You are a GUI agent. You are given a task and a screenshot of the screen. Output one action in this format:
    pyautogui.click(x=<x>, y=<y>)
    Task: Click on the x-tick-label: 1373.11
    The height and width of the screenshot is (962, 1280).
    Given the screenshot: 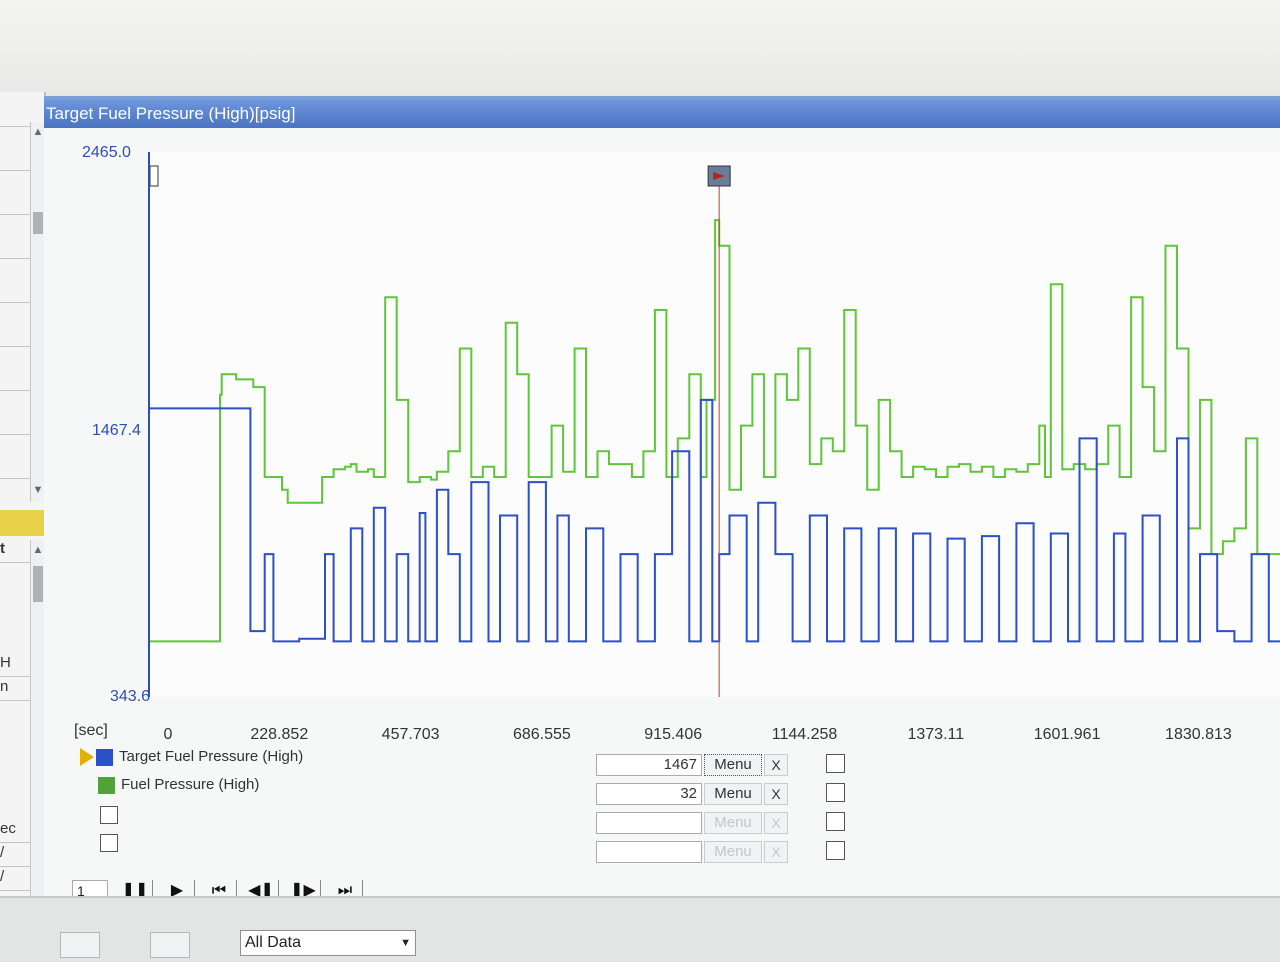 What is the action you would take?
    pyautogui.click(x=936, y=734)
    